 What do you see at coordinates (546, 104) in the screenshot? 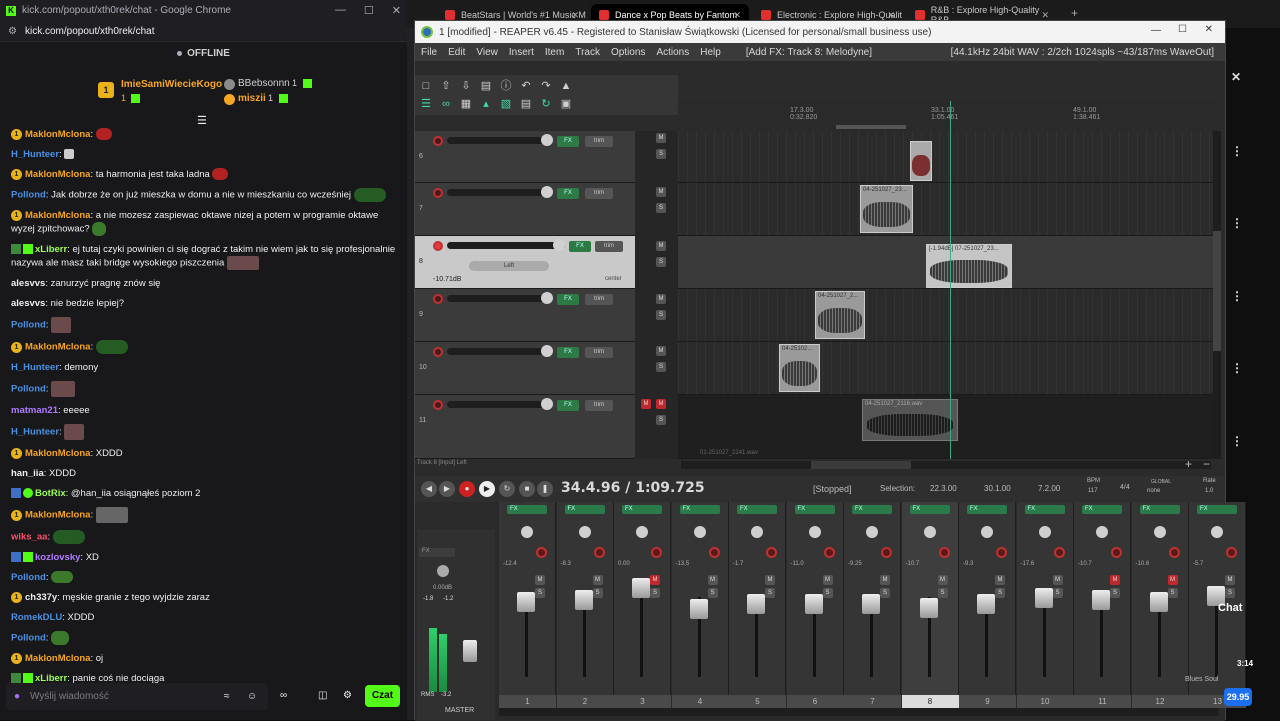
I see `loop-icon: ↻` at bounding box center [546, 104].